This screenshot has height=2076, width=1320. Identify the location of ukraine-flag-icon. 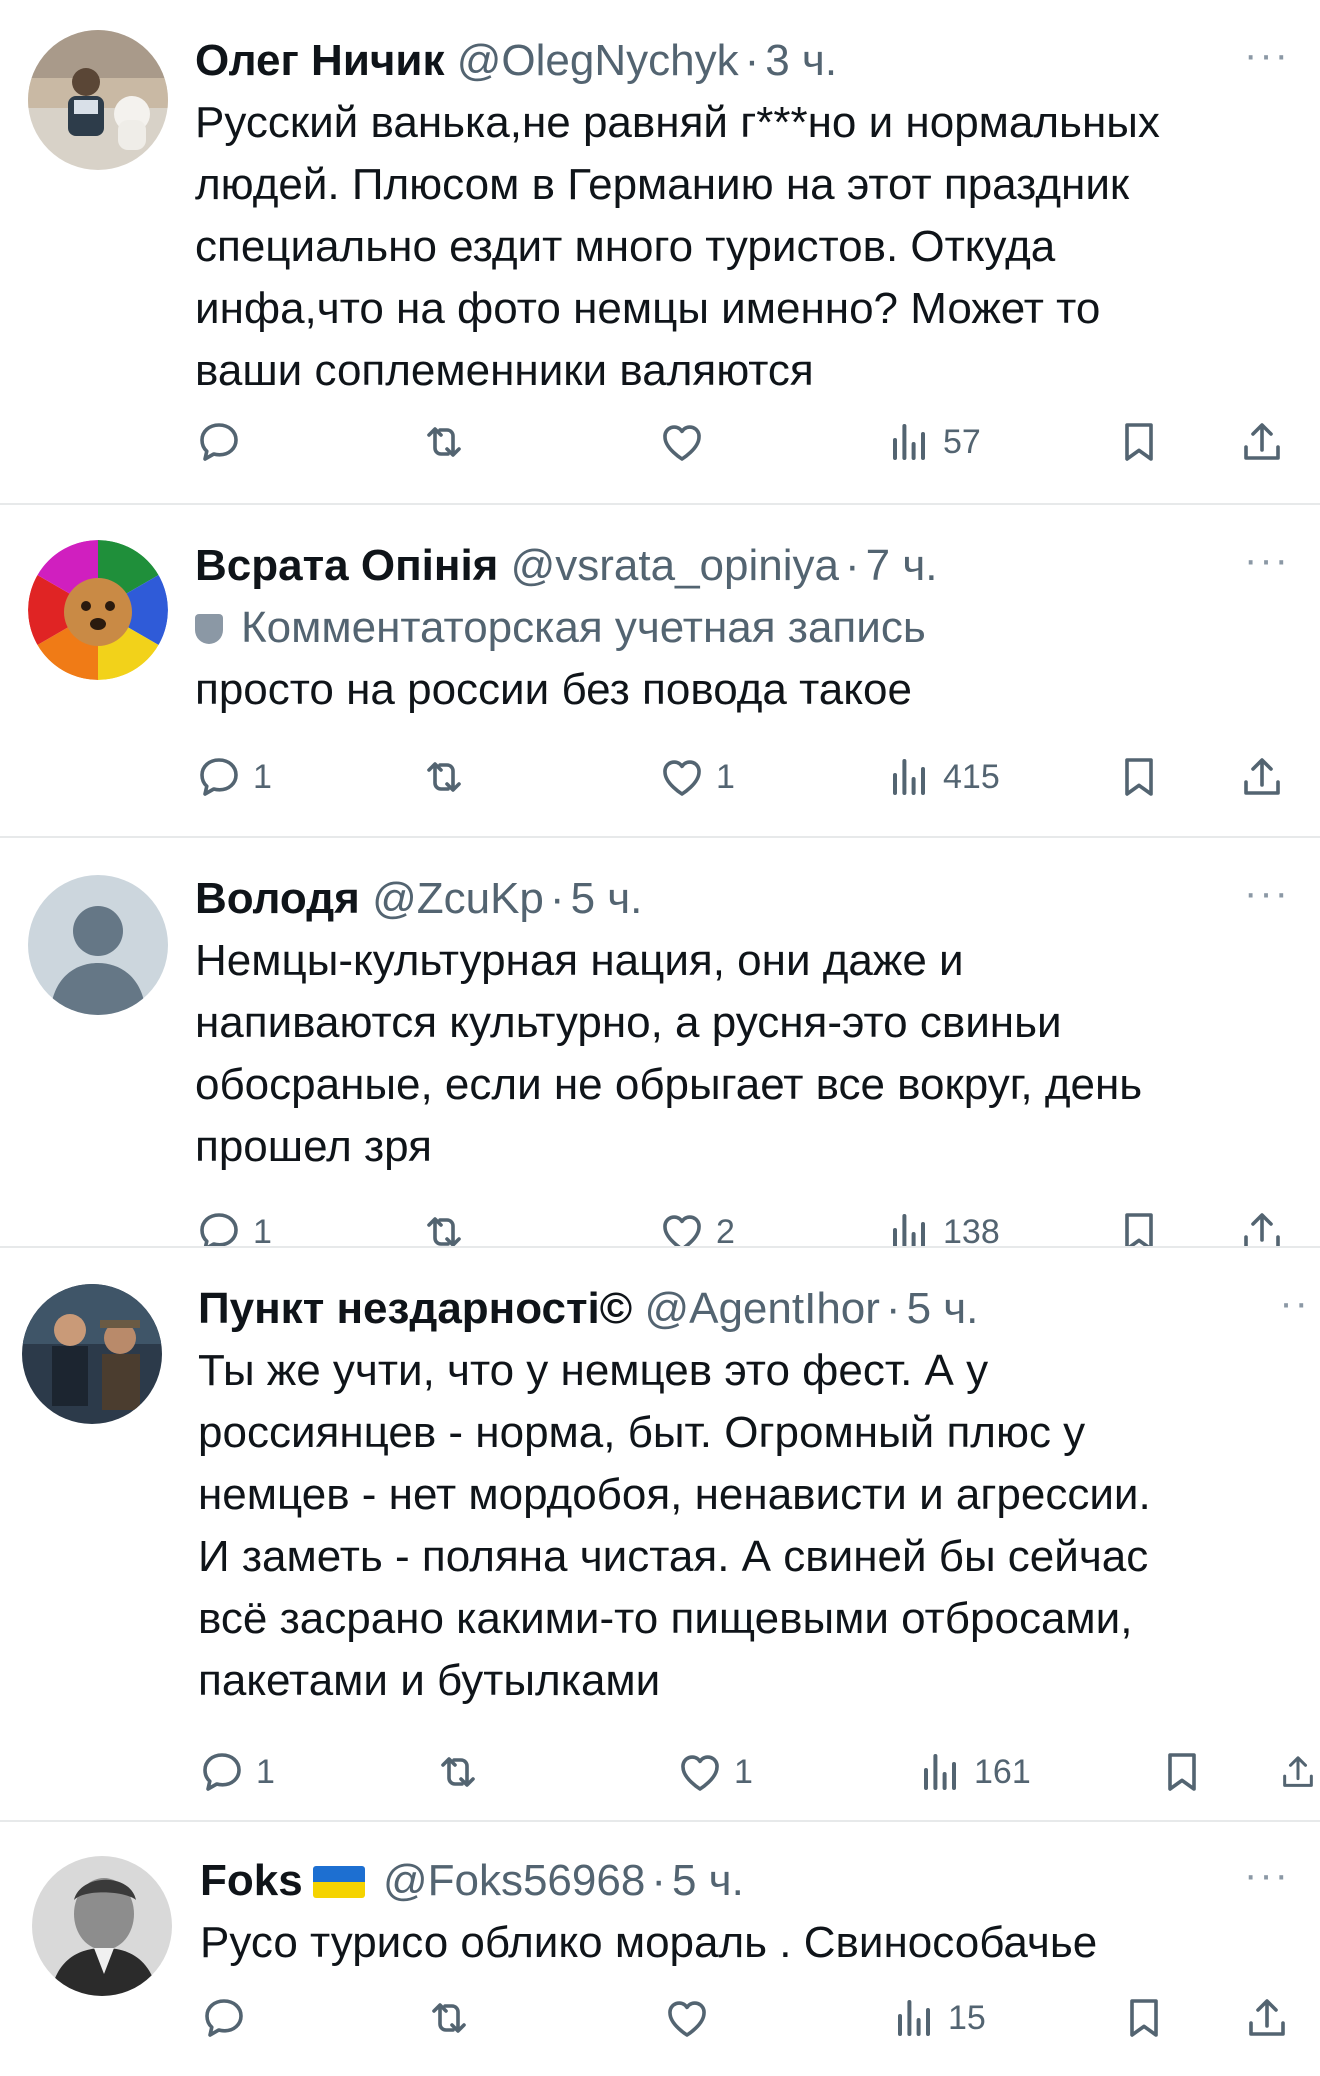
(338, 1882).